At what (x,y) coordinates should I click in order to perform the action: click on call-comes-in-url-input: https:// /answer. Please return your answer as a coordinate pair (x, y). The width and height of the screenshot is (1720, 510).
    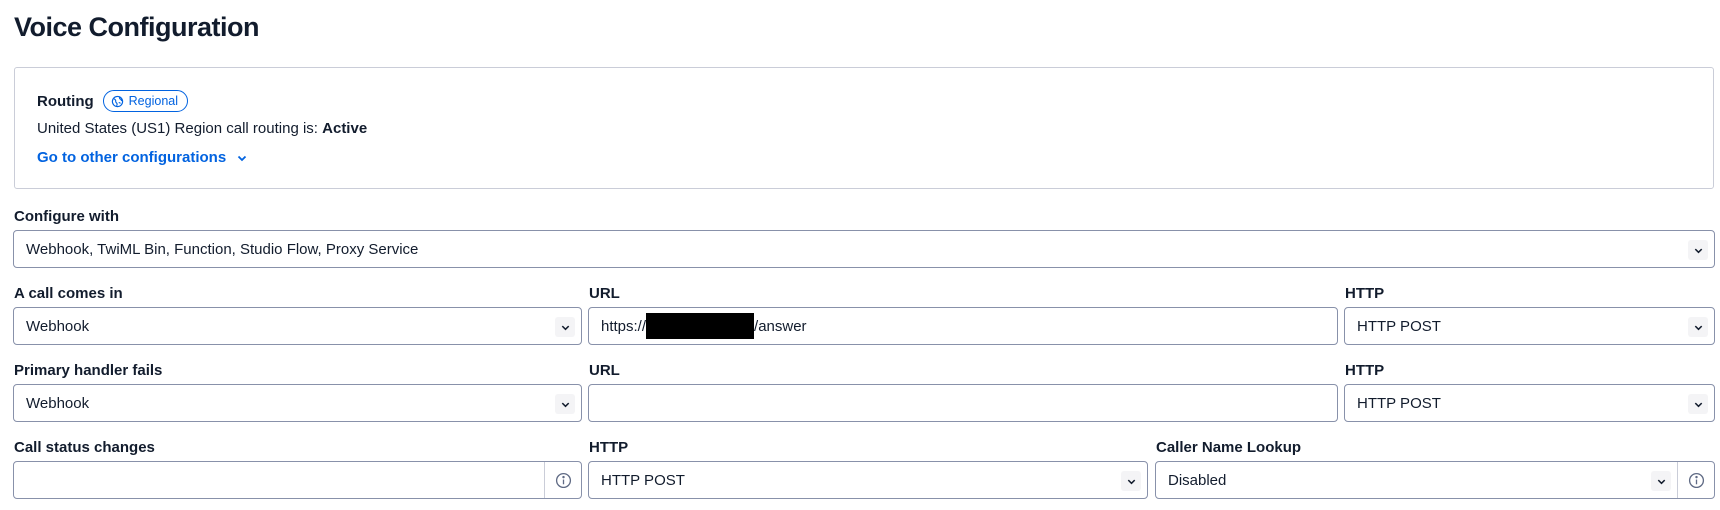
    Looking at the image, I should click on (963, 326).